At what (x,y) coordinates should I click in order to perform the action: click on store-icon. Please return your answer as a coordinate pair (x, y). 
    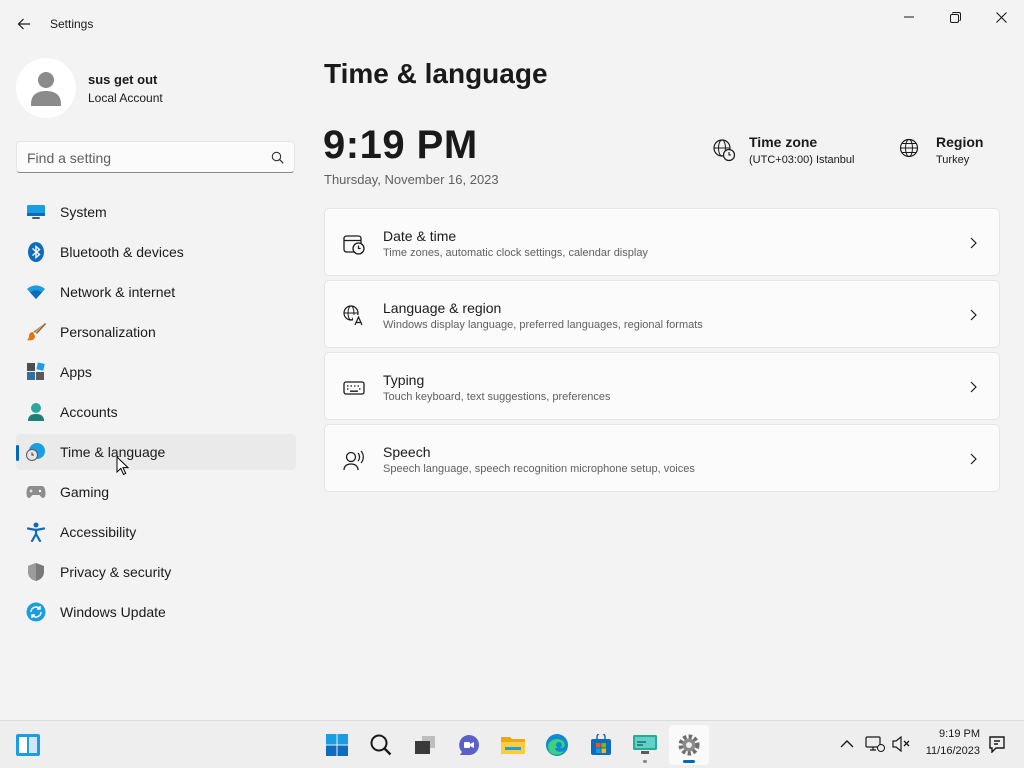
    Looking at the image, I should click on (601, 744).